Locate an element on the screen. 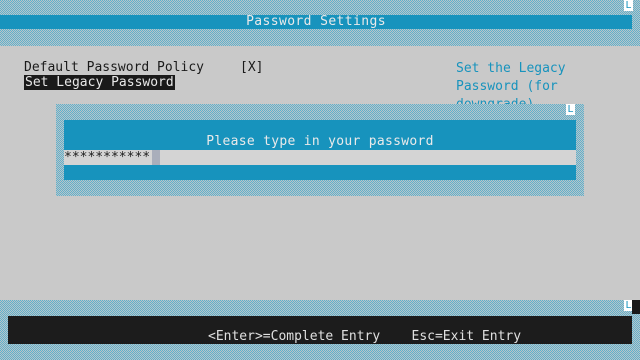 This screenshot has width=640, height=360. footer-corner-block is located at coordinates (636, 307).